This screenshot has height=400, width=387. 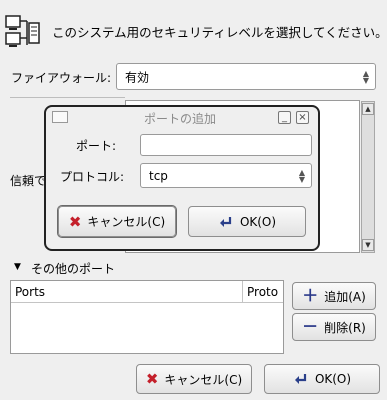 What do you see at coordinates (137, 77) in the screenshot?
I see `firewall-combo-value: 有効` at bounding box center [137, 77].